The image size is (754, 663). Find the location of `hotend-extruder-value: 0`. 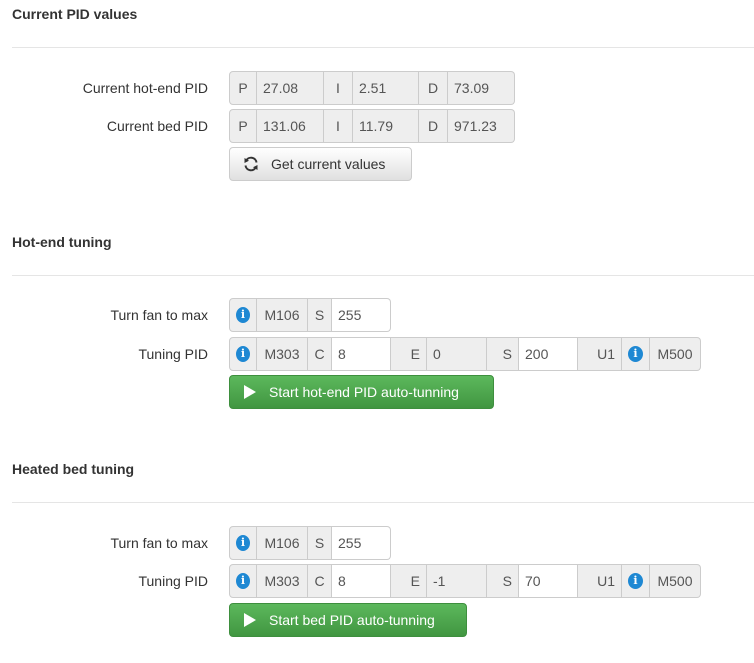

hotend-extruder-value: 0 is located at coordinates (457, 354).